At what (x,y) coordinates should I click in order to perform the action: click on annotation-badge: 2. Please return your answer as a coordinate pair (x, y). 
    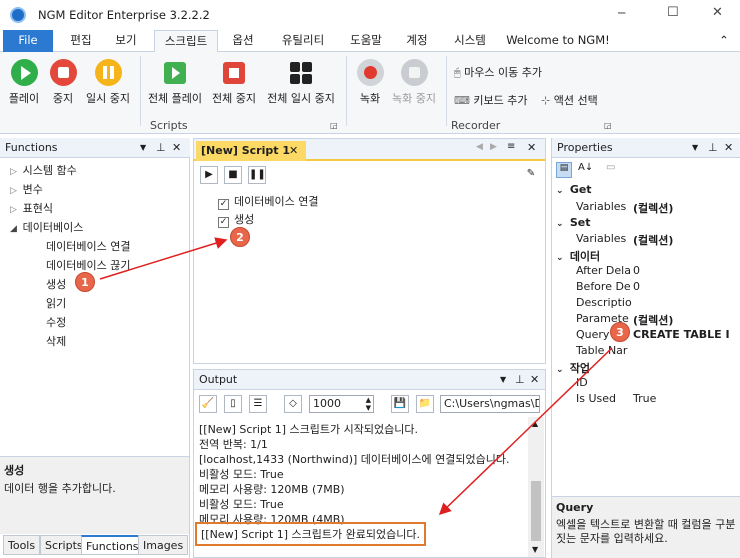
    Looking at the image, I should click on (240, 237).